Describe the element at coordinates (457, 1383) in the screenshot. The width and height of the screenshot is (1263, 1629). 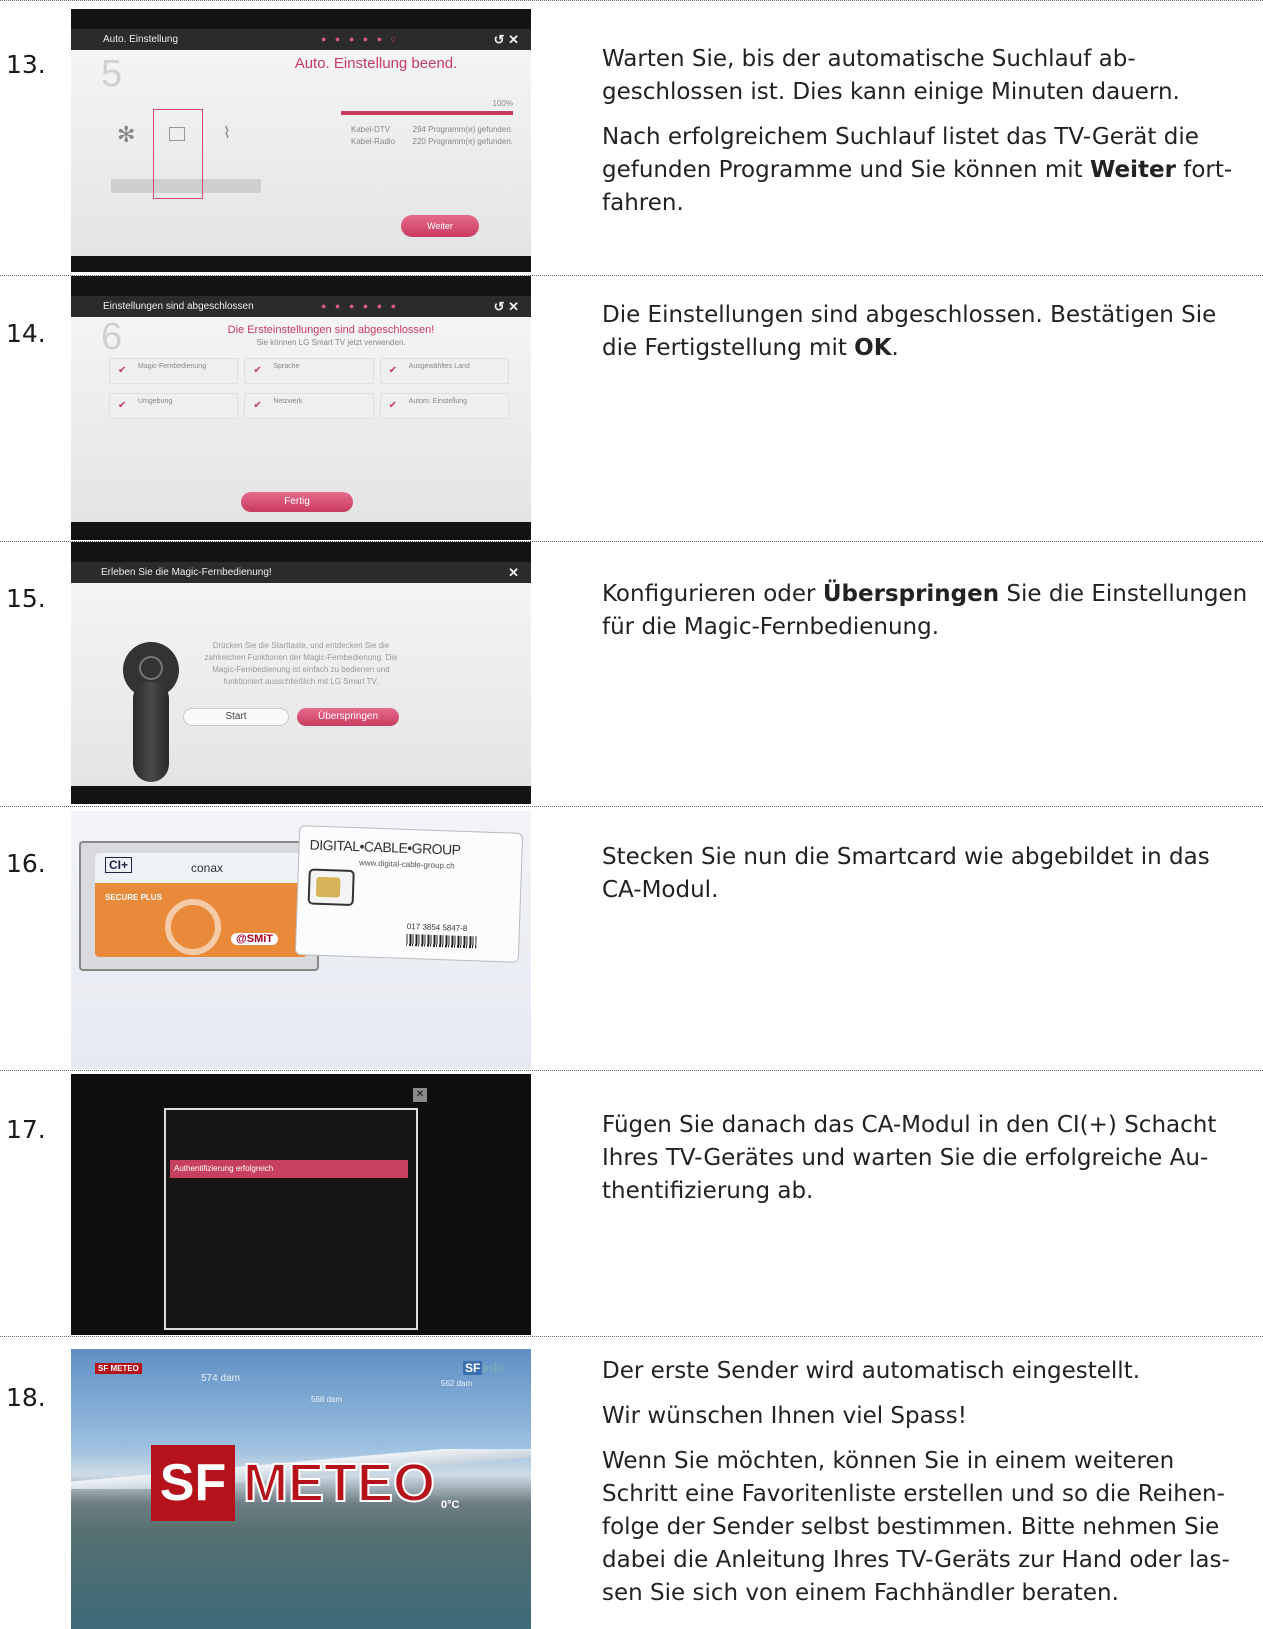
I see `pressure-label: 562 dam` at that location.